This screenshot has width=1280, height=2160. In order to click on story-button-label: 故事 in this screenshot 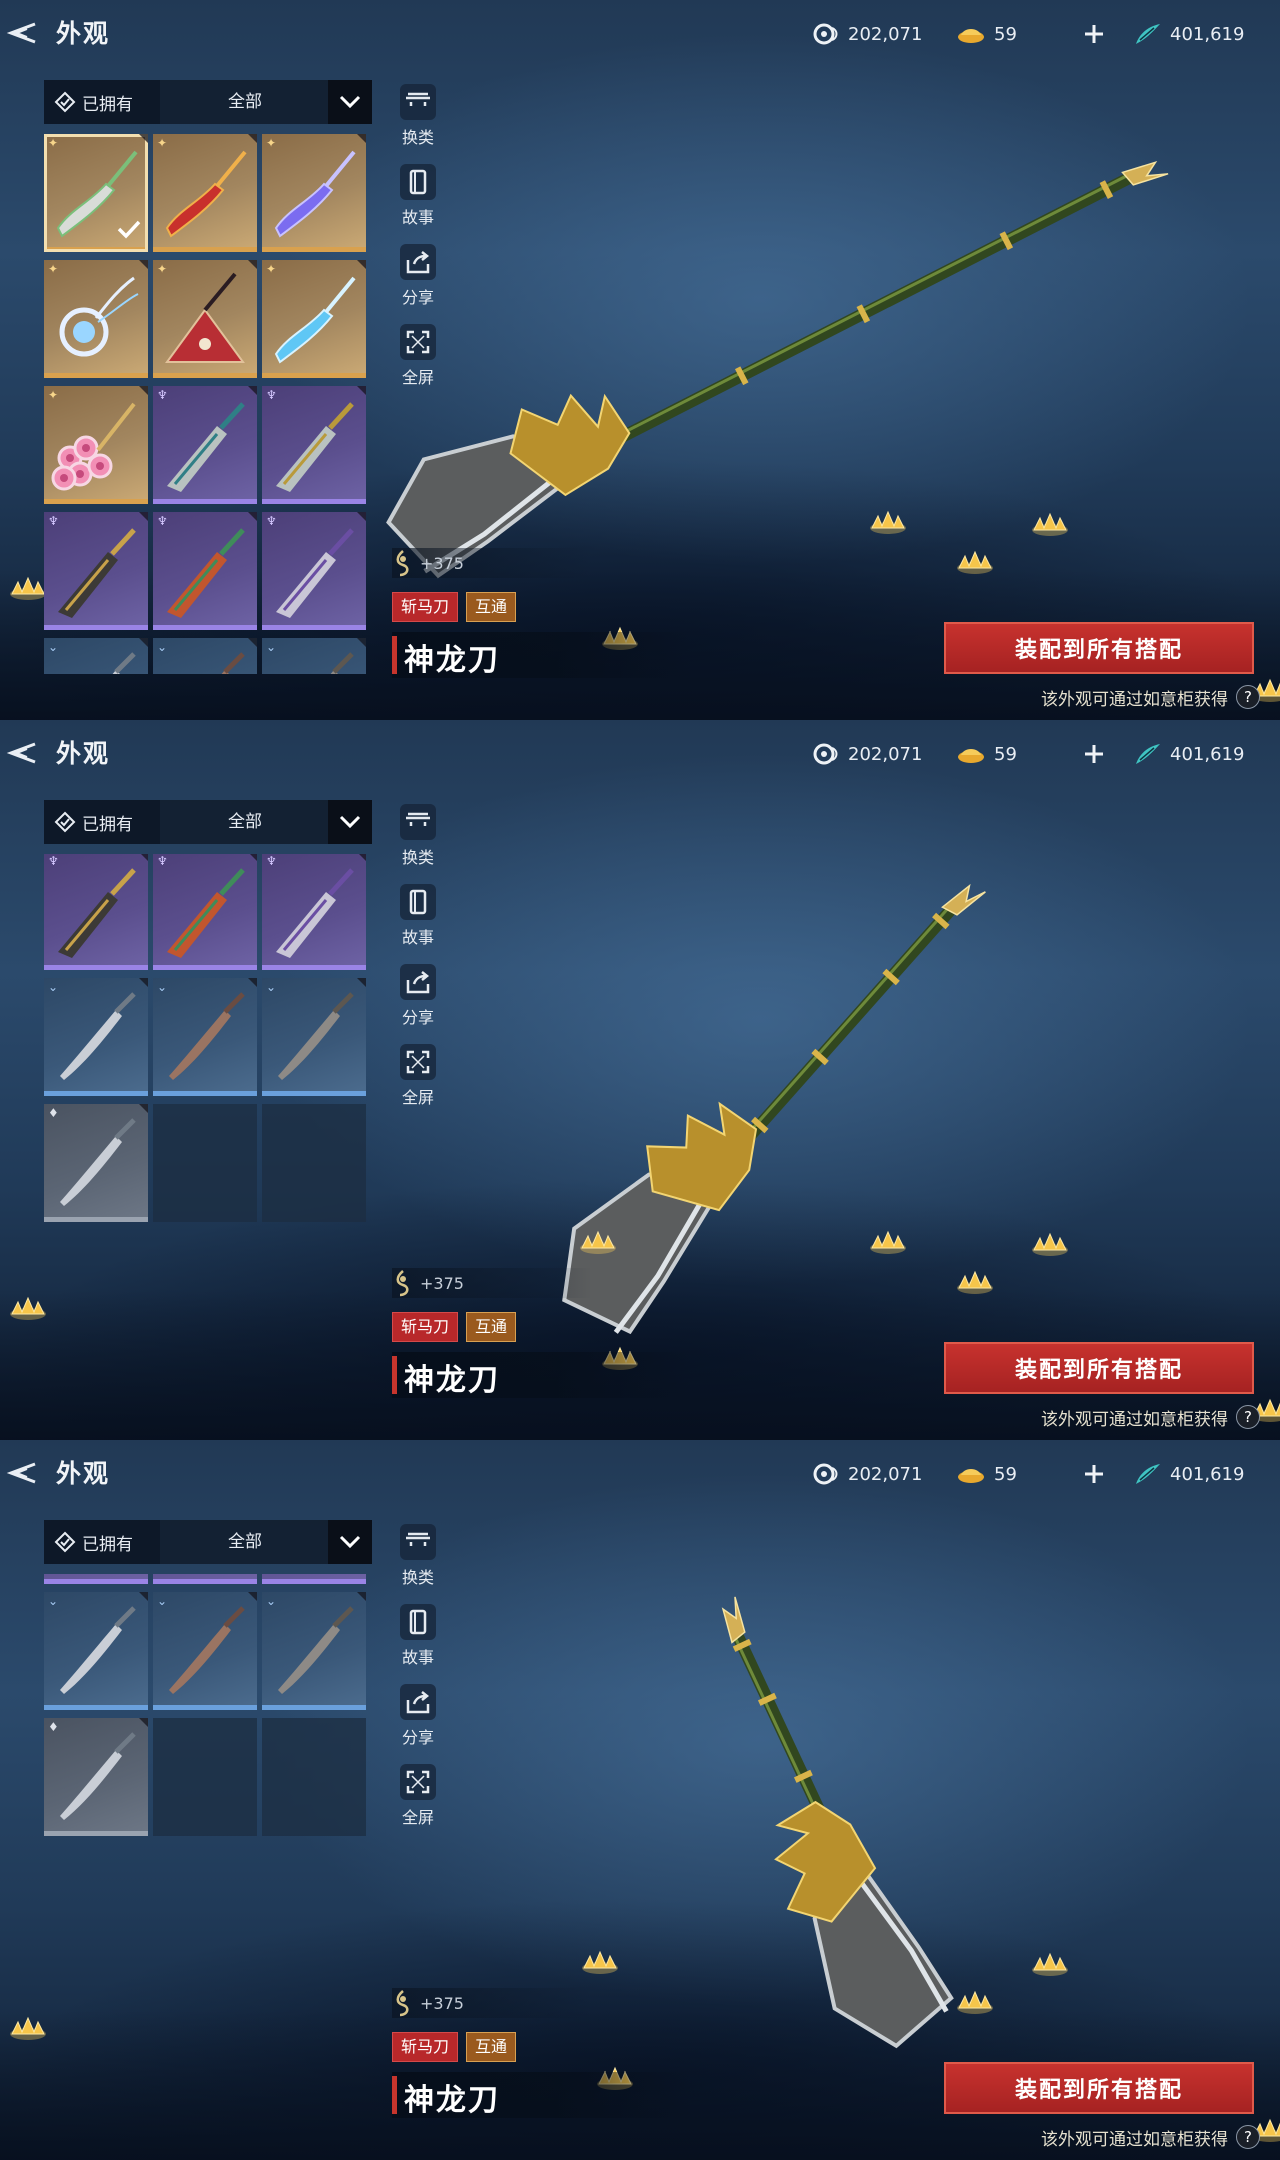, I will do `click(417, 217)`.